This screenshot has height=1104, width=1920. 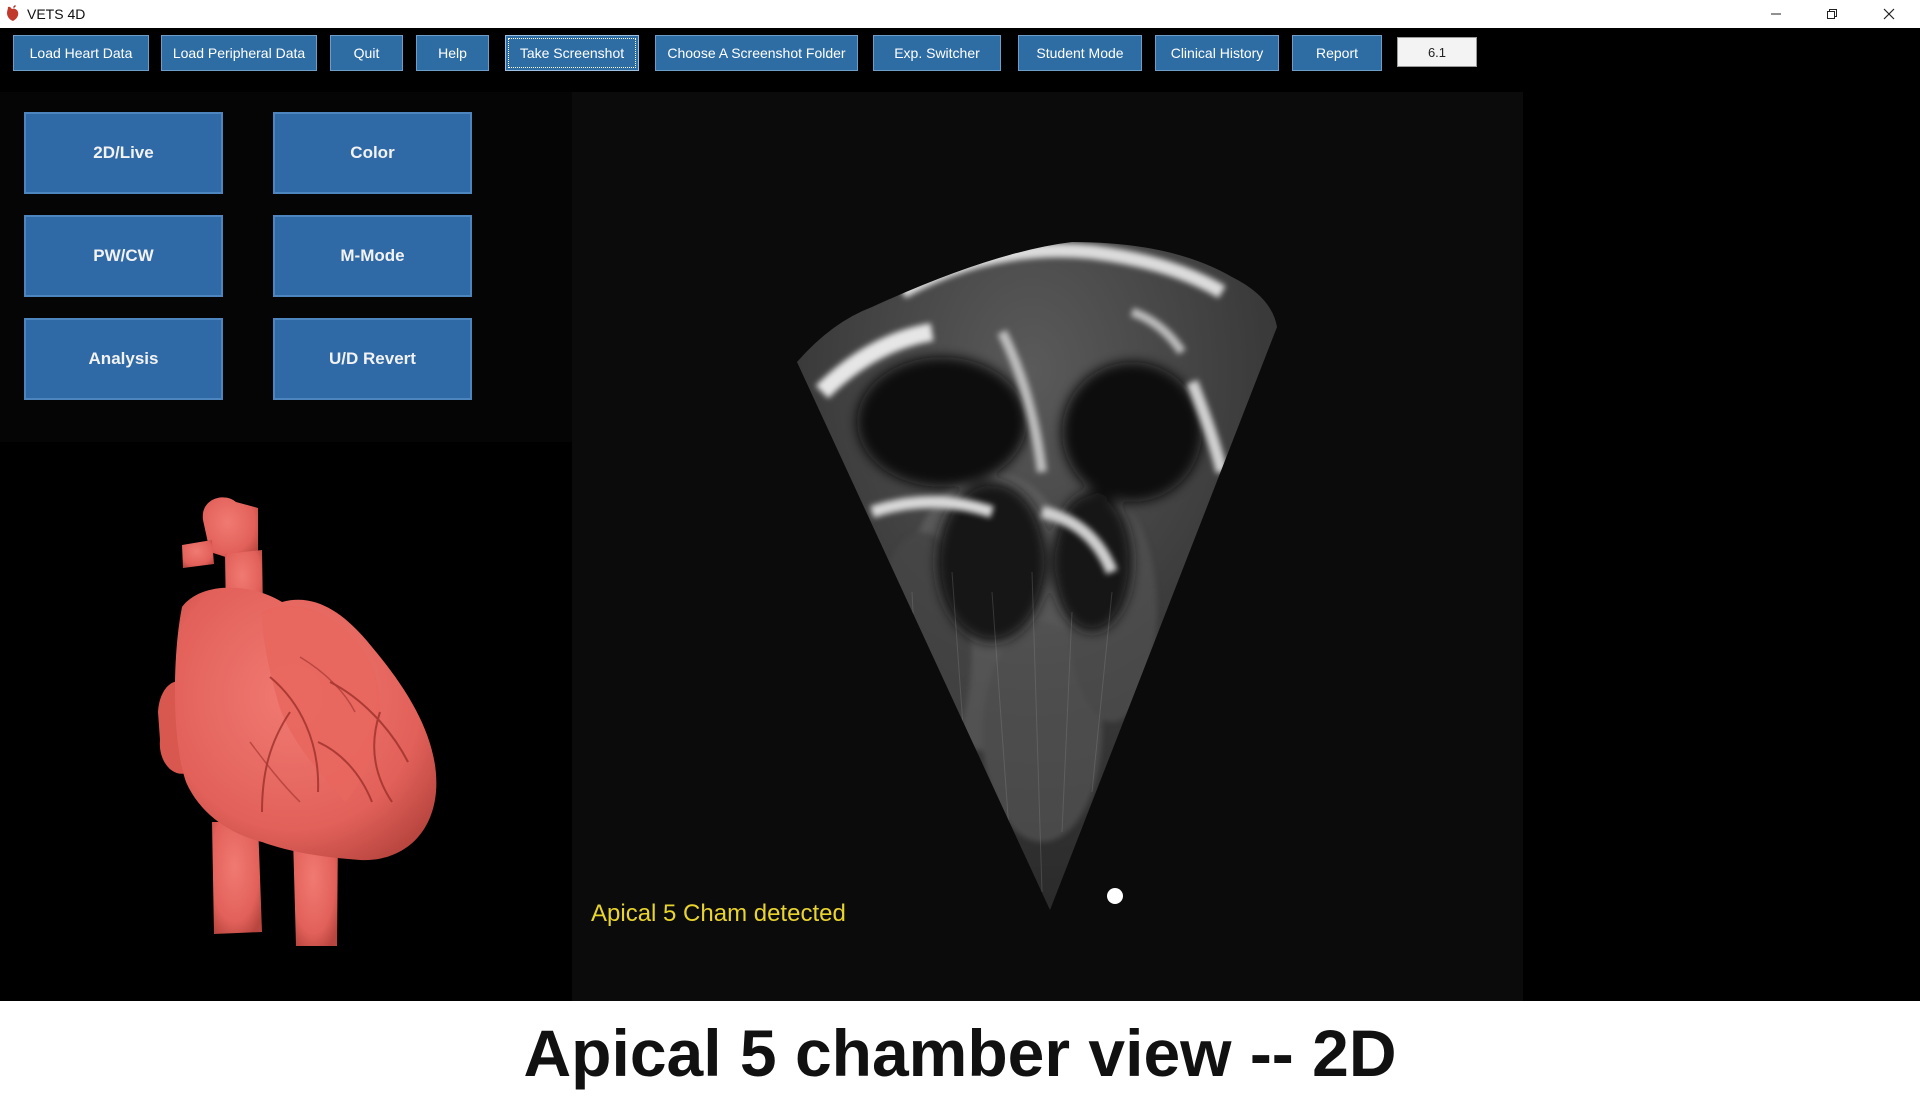 I want to click on title-bar: VETS 4D, so click(x=960, y=14).